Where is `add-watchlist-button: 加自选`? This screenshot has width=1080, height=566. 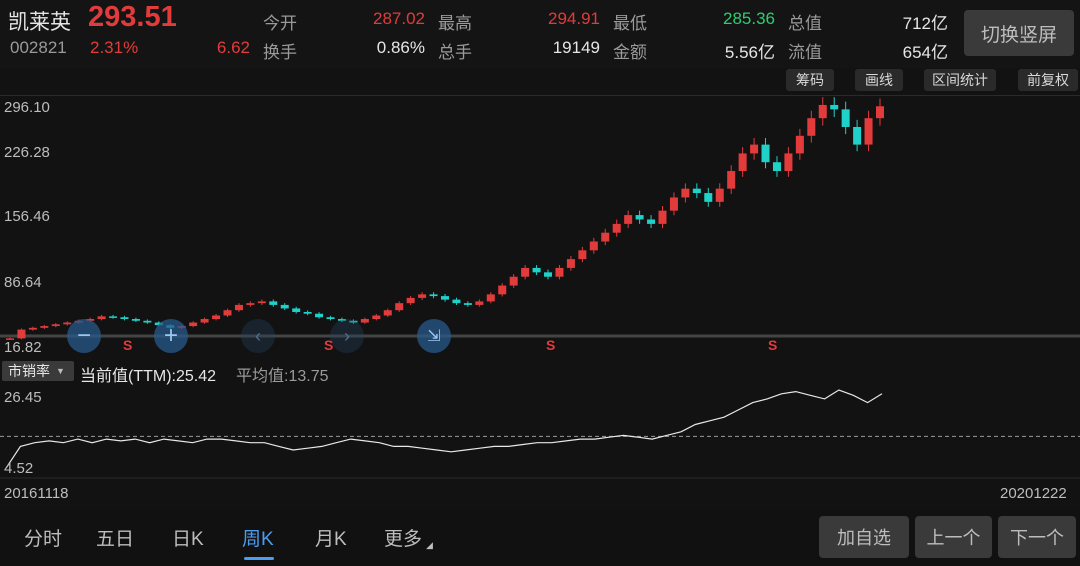 add-watchlist-button: 加自选 is located at coordinates (864, 537).